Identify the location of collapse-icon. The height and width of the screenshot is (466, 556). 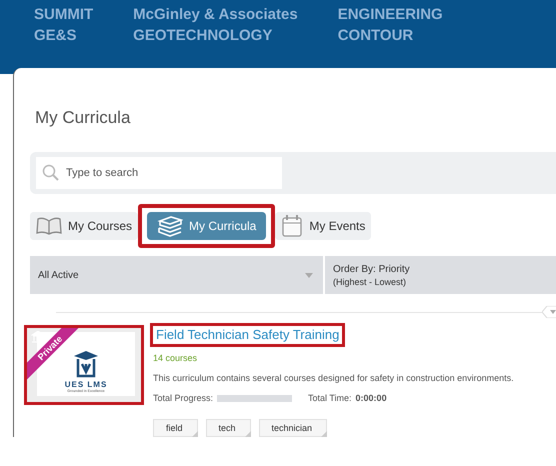
(549, 312).